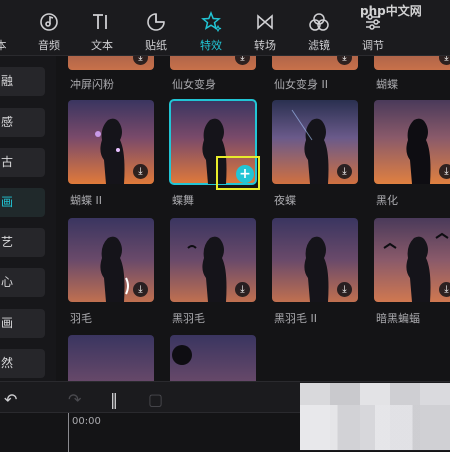  I want to click on main-toolbar: 本 音频 文本 贴纸 特效 转场 滤镜 调节 php中文网, so click(225, 28).